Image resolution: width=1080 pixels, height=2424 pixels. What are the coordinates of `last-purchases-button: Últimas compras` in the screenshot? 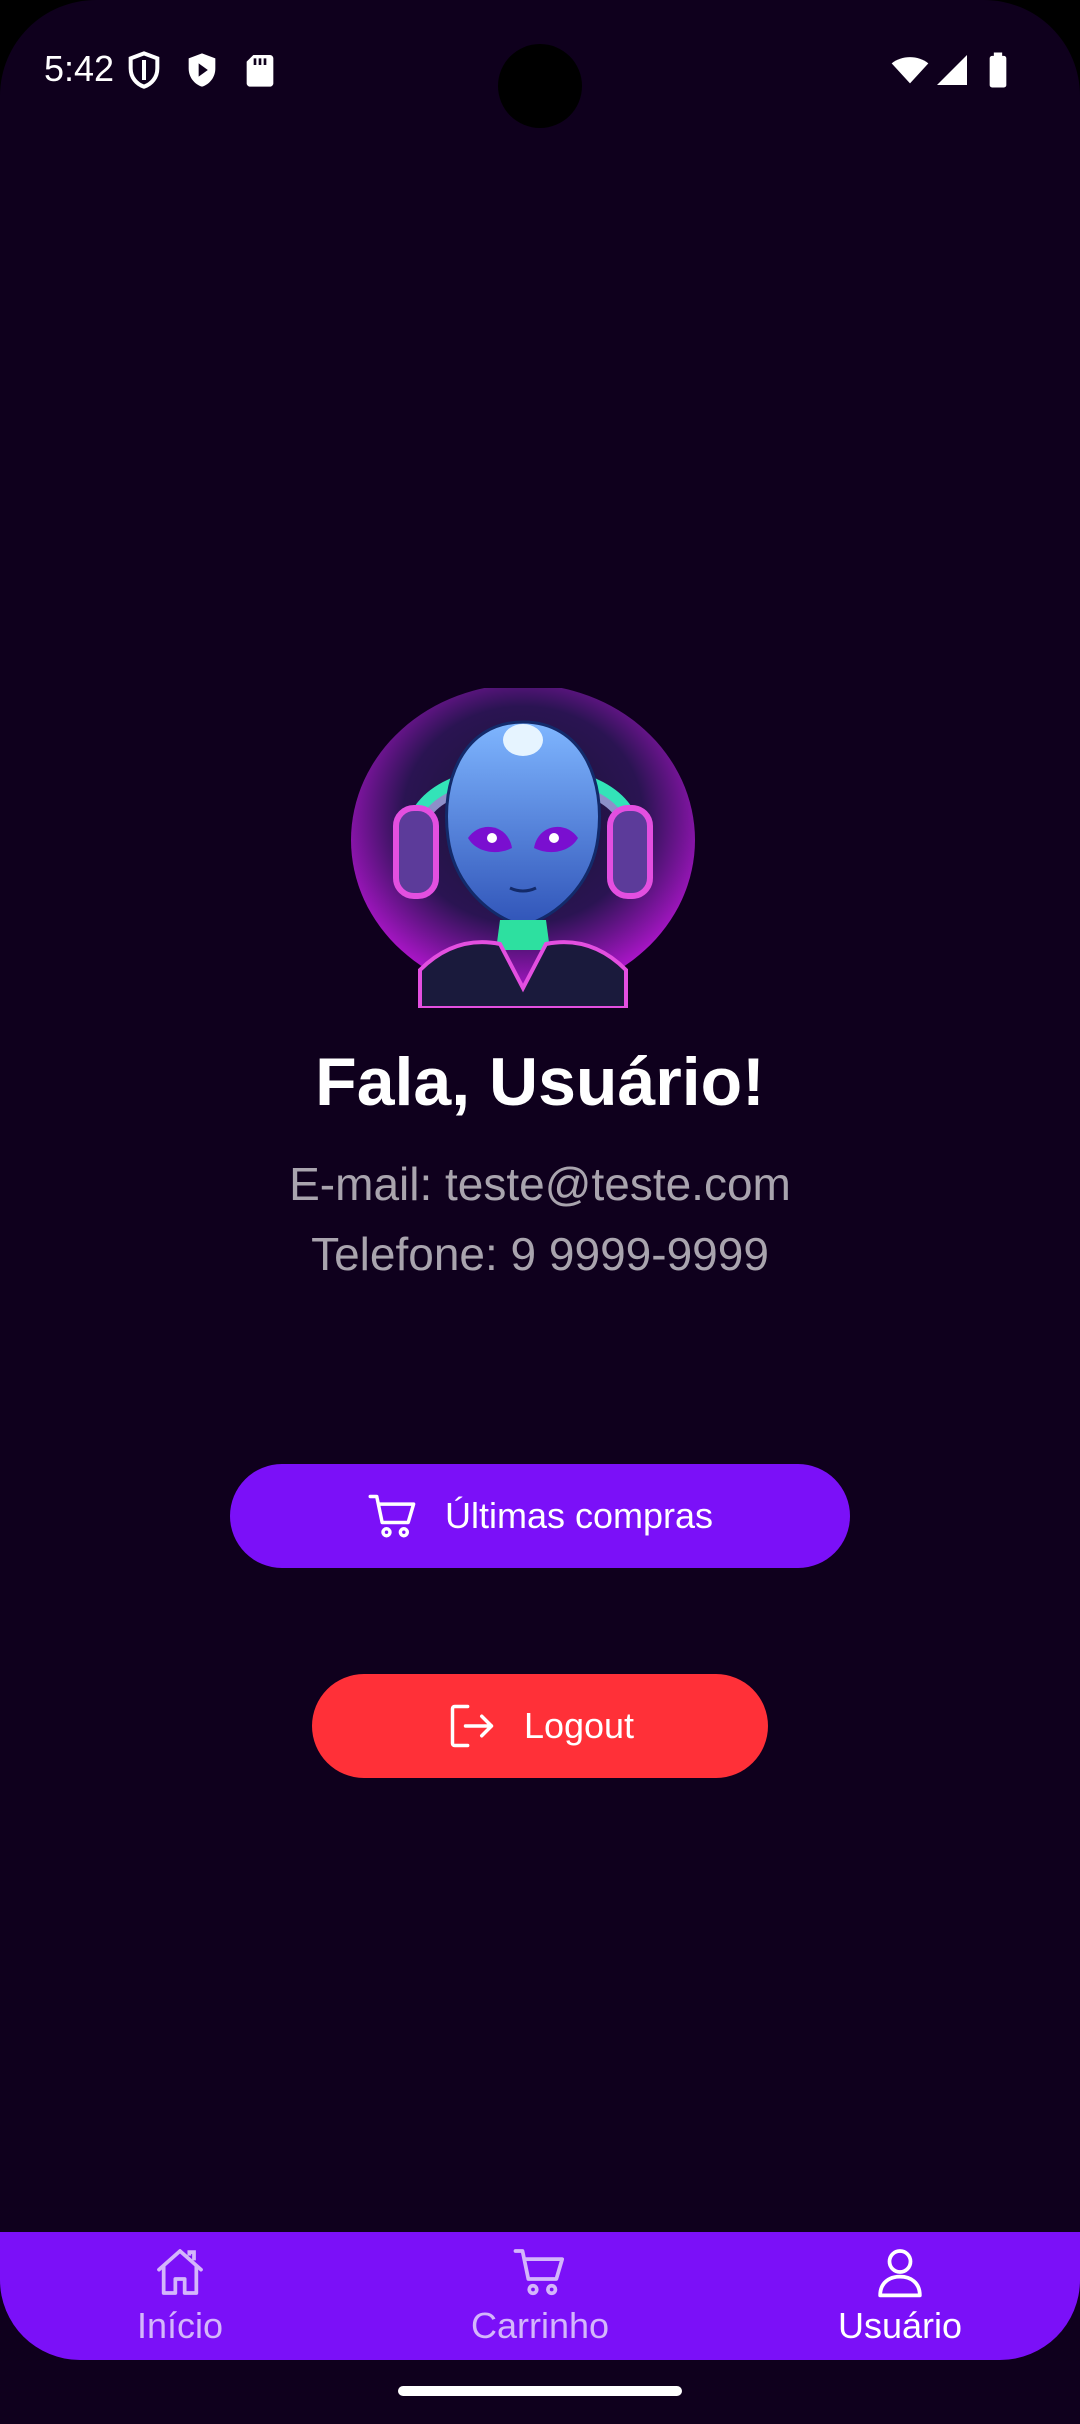 It's located at (540, 1516).